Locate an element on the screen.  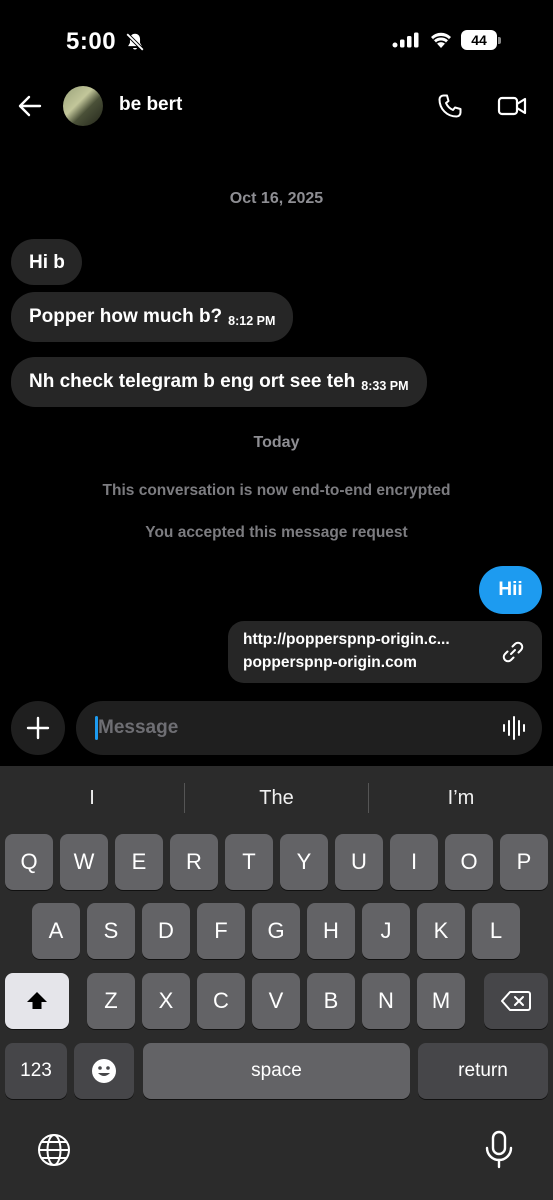
status-bar: 5:00 44 is located at coordinates (276, 40).